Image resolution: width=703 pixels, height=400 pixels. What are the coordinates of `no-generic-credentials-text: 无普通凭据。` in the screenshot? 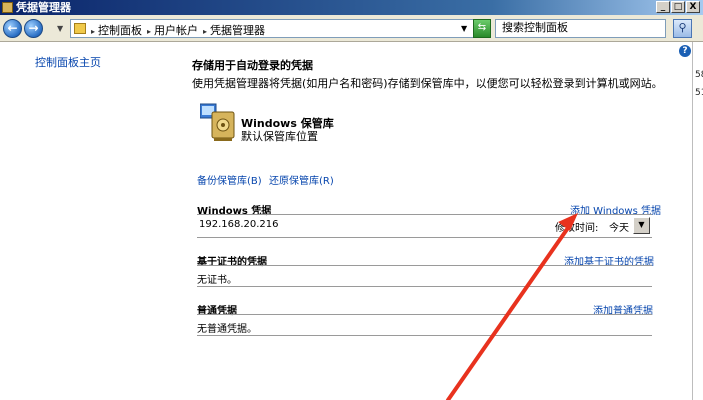 It's located at (227, 329).